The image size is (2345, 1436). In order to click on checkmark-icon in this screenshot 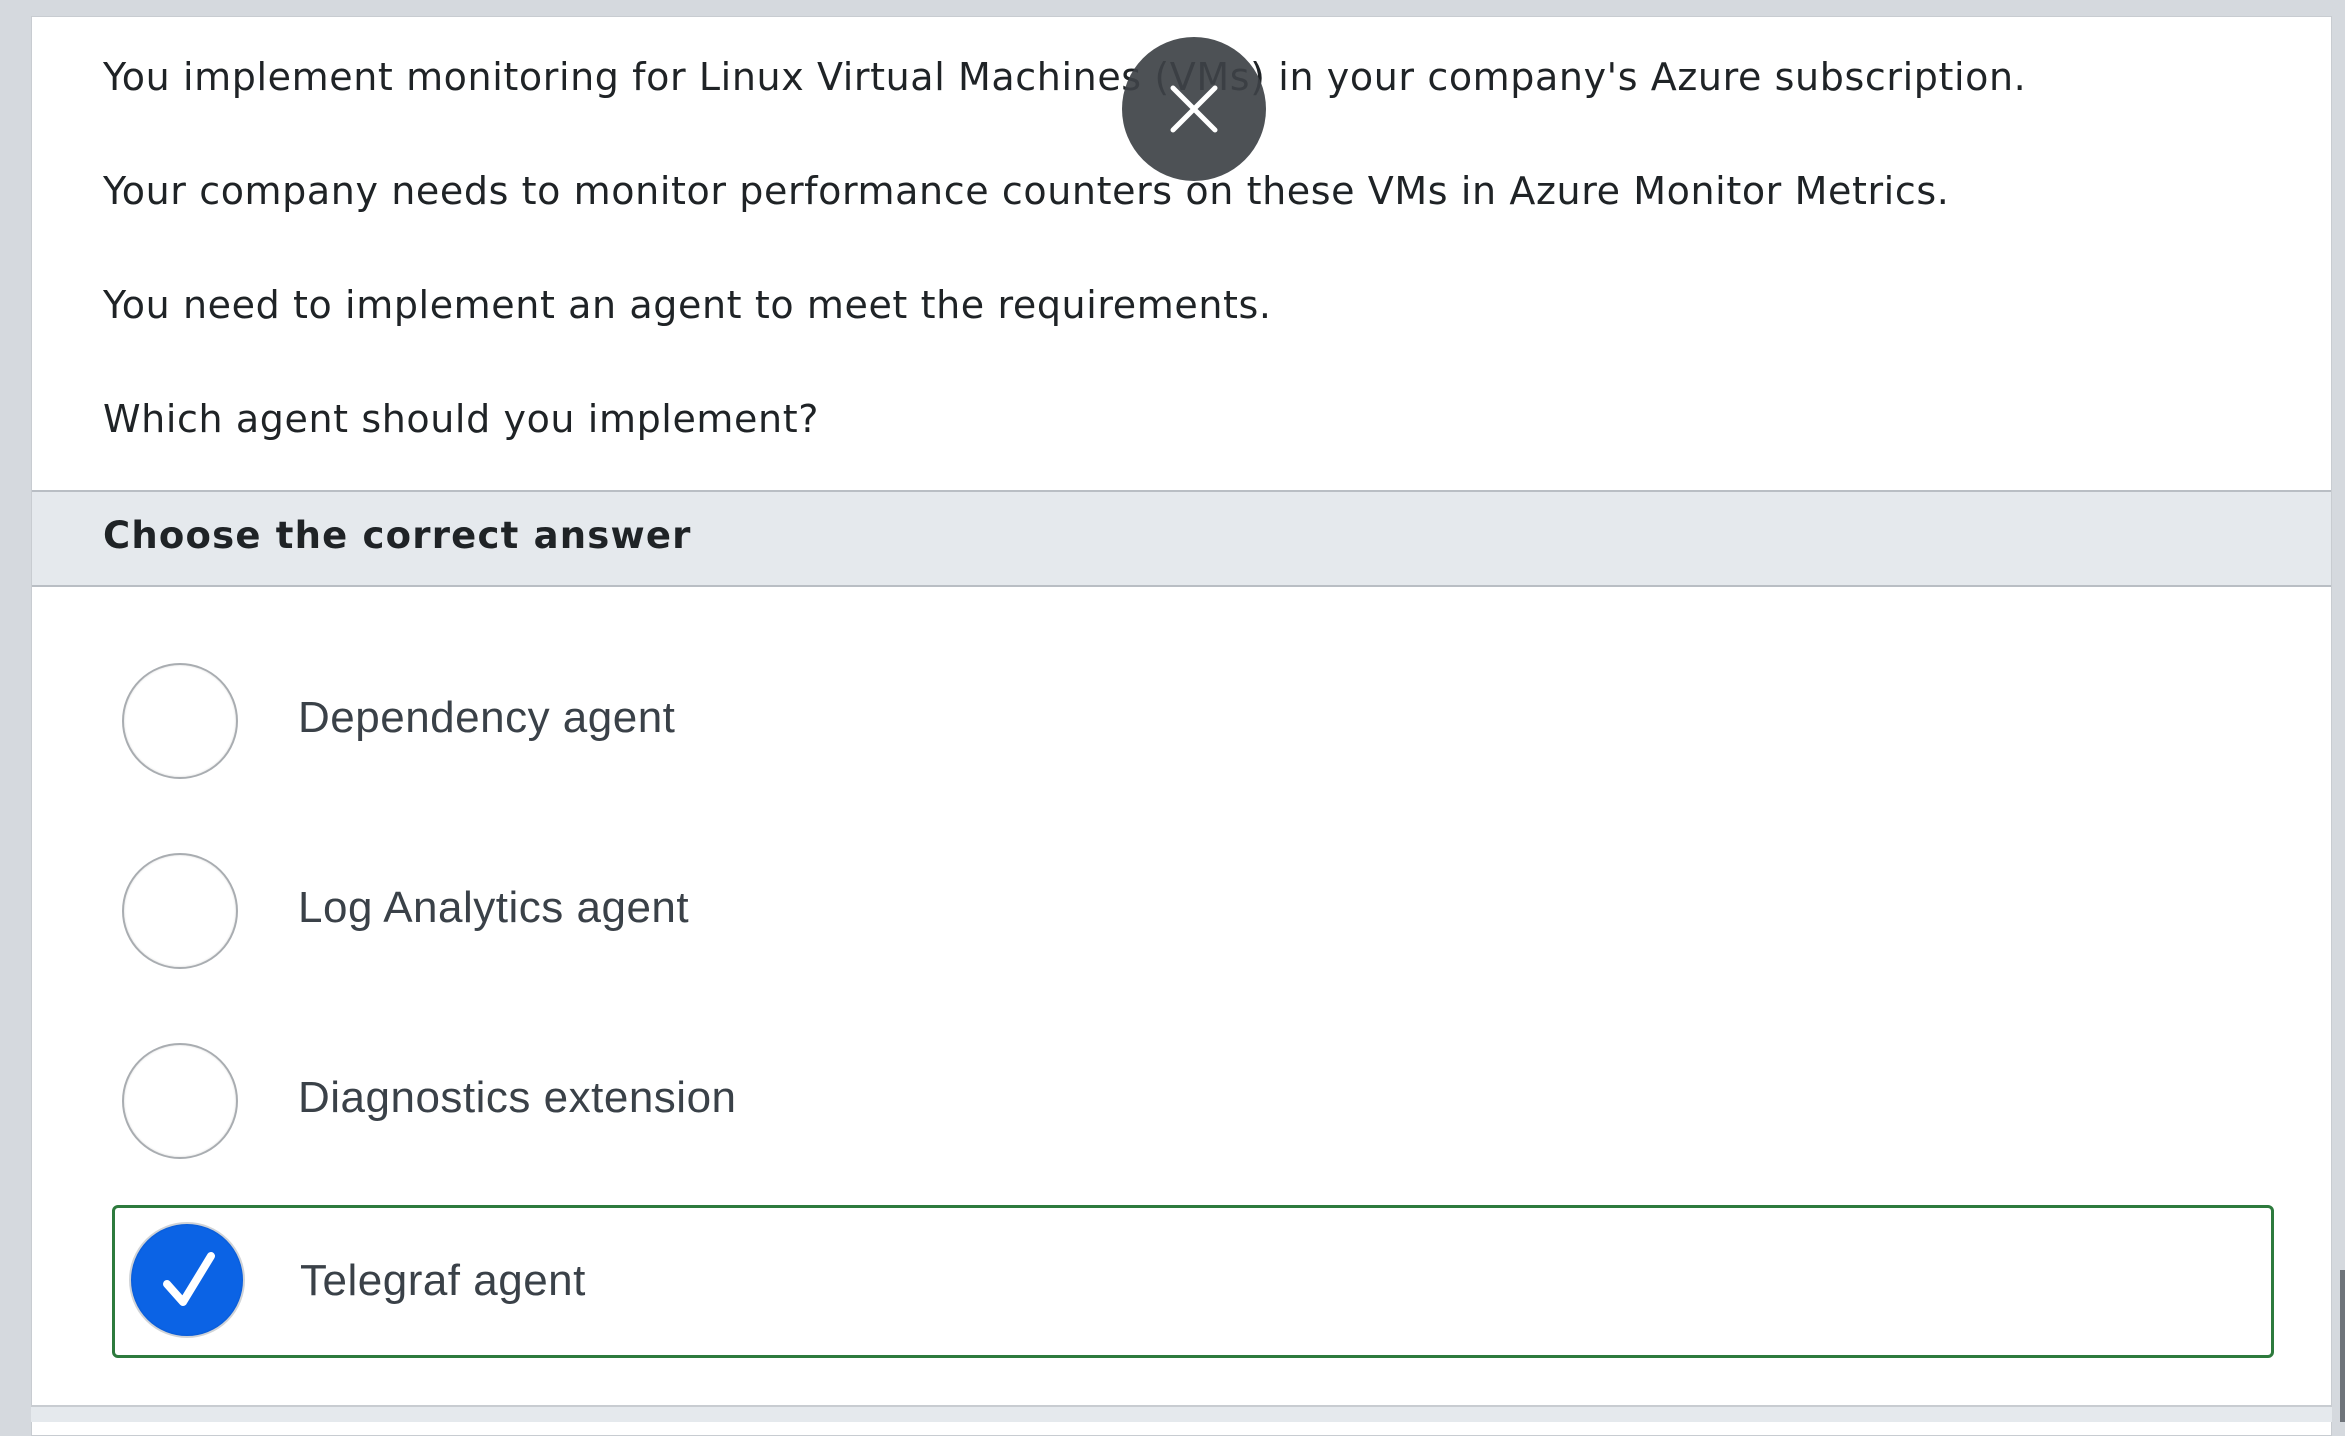, I will do `click(189, 1279)`.